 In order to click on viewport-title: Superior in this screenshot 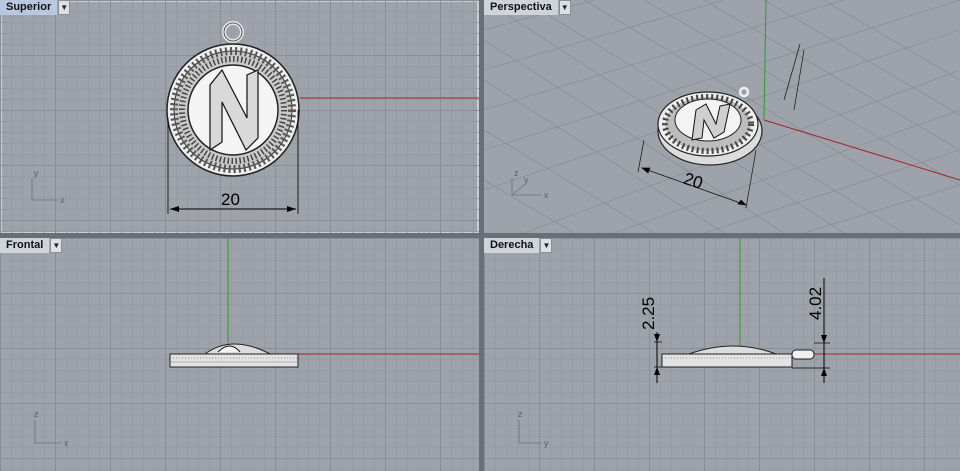, I will do `click(29, 7)`.